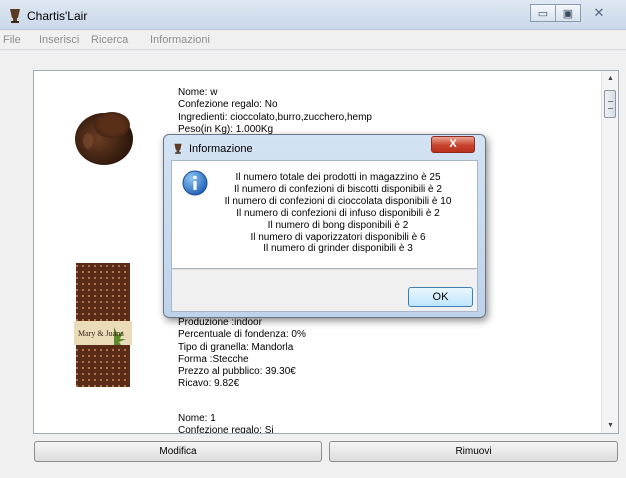 The height and width of the screenshot is (478, 626). What do you see at coordinates (473, 451) in the screenshot?
I see `rimuovi-button: Rimuovi` at bounding box center [473, 451].